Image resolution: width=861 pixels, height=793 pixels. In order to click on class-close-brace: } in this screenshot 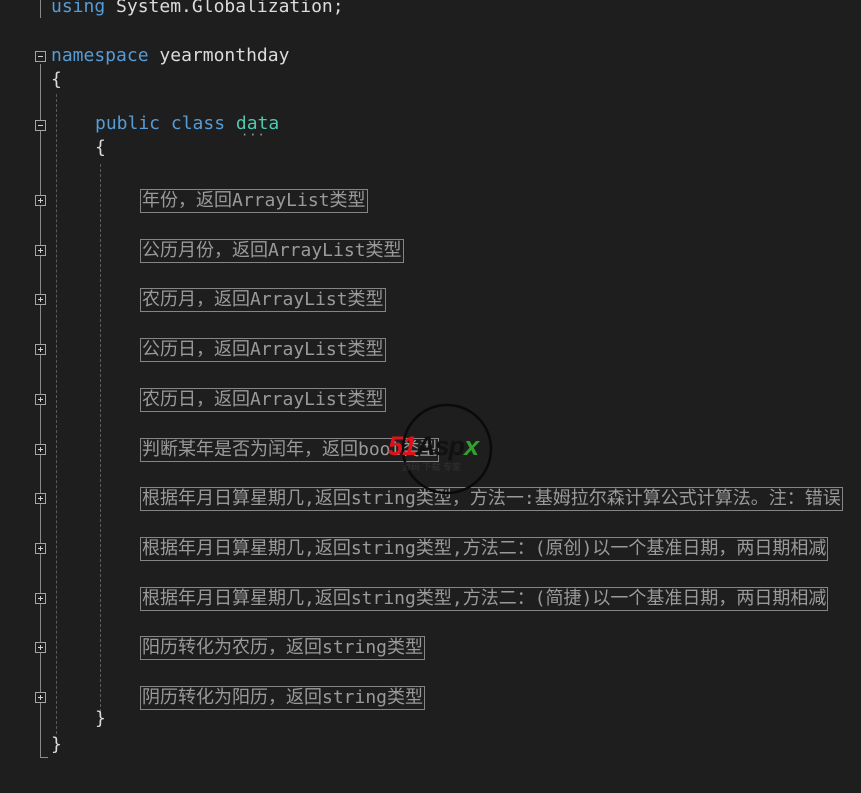, I will do `click(100, 718)`.